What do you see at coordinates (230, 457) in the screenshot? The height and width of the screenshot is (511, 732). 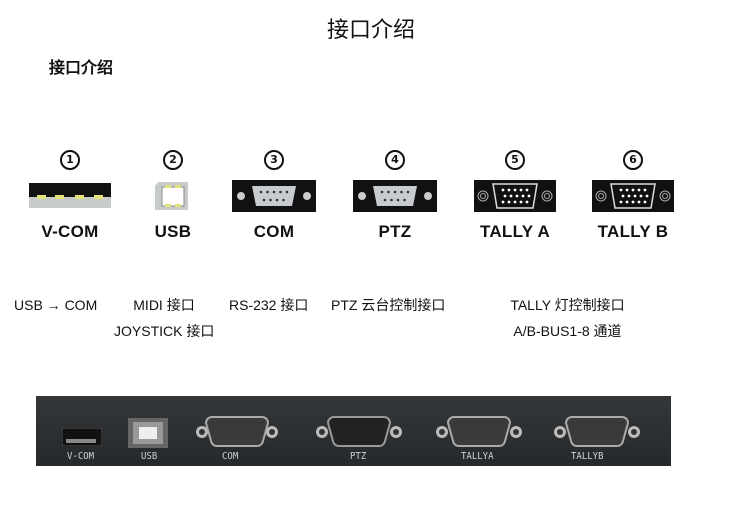 I see `panel-label-com: COM` at bounding box center [230, 457].